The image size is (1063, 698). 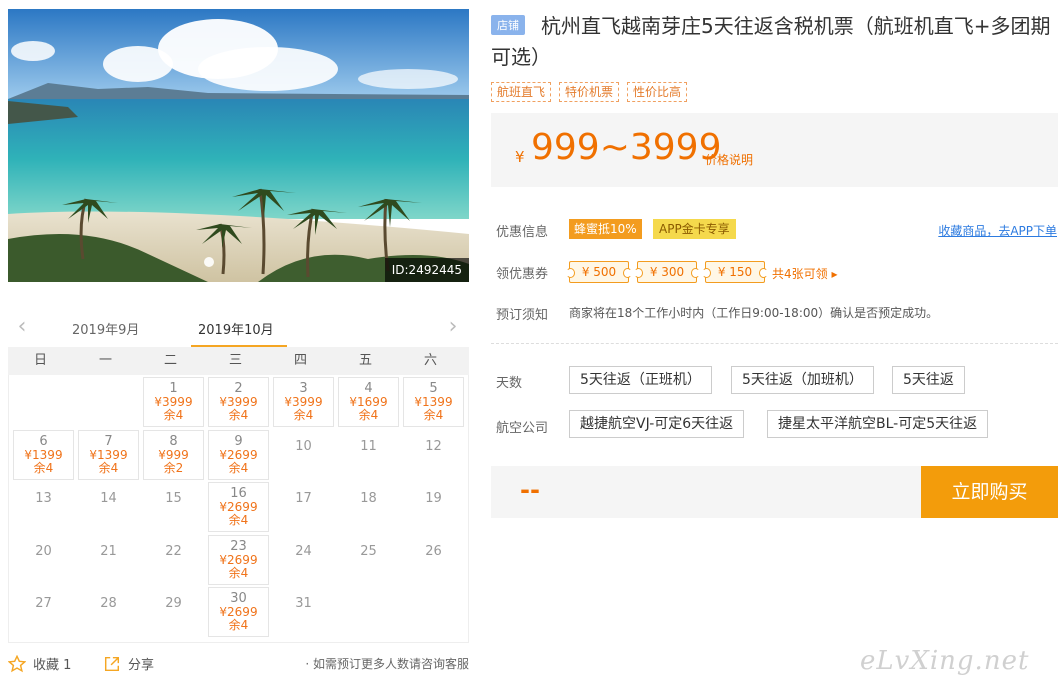 What do you see at coordinates (238, 493) in the screenshot?
I see `day-number: 16` at bounding box center [238, 493].